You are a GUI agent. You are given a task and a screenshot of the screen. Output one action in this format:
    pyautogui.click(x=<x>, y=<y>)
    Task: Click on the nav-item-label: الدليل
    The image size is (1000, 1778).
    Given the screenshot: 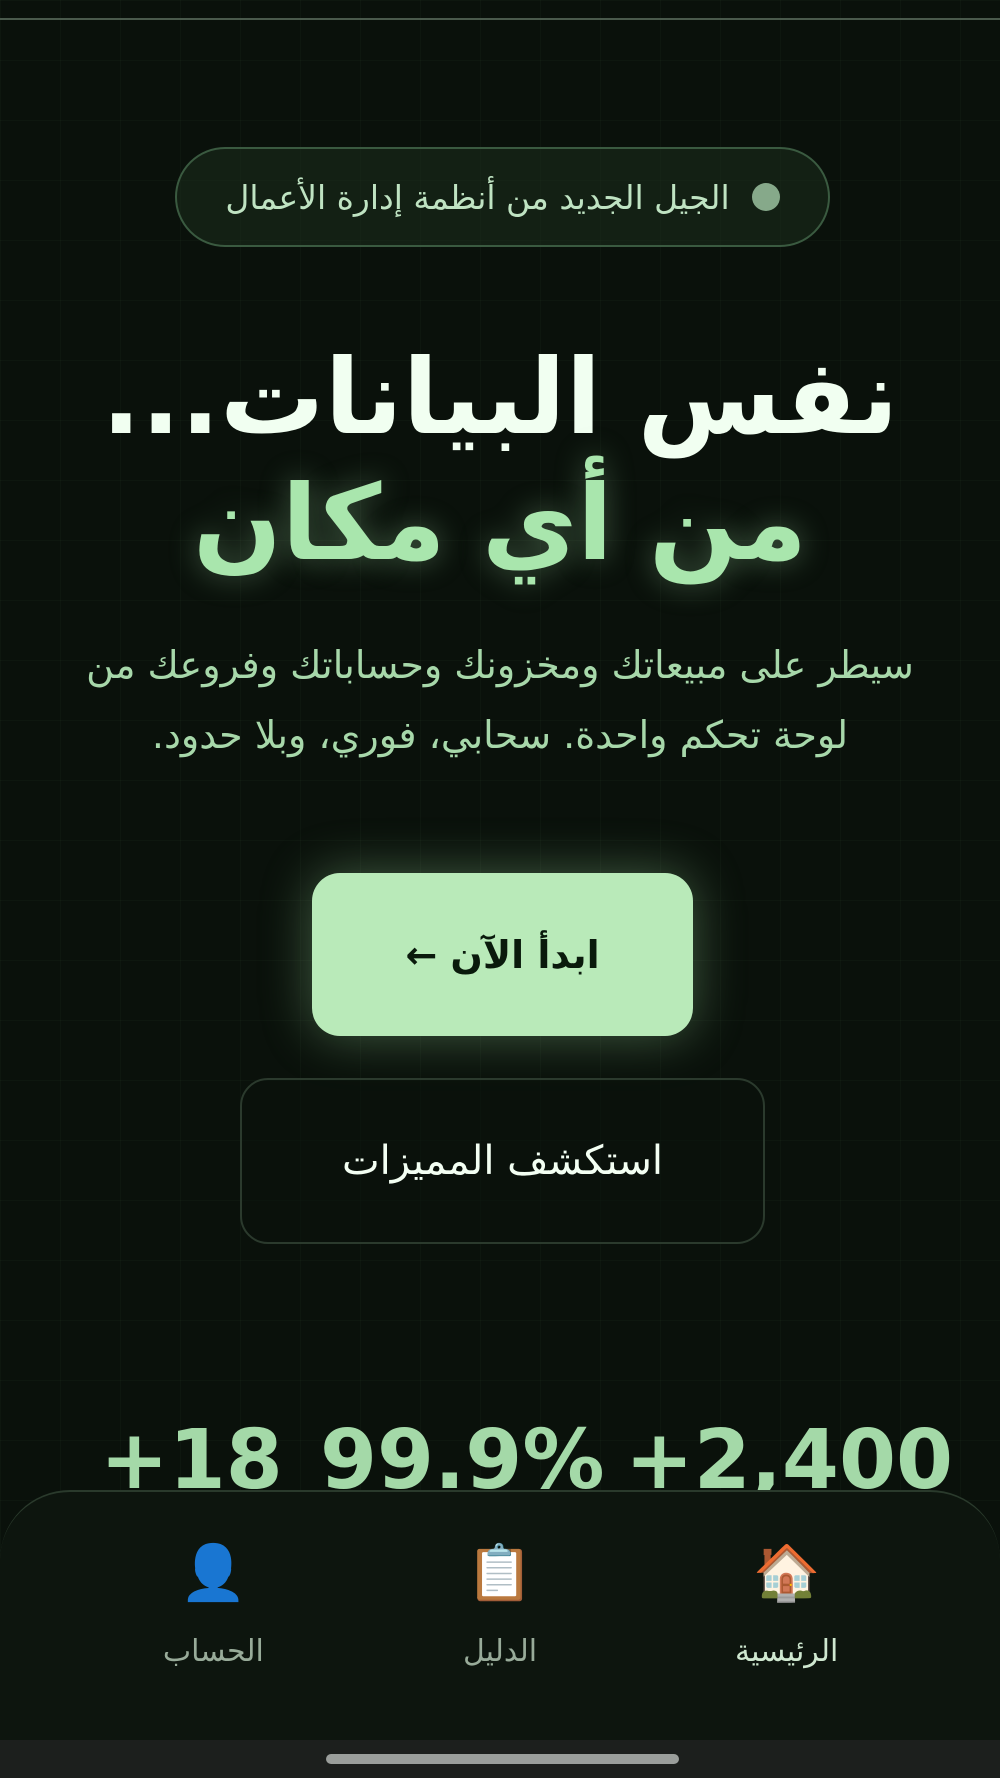 What is the action you would take?
    pyautogui.click(x=500, y=1651)
    